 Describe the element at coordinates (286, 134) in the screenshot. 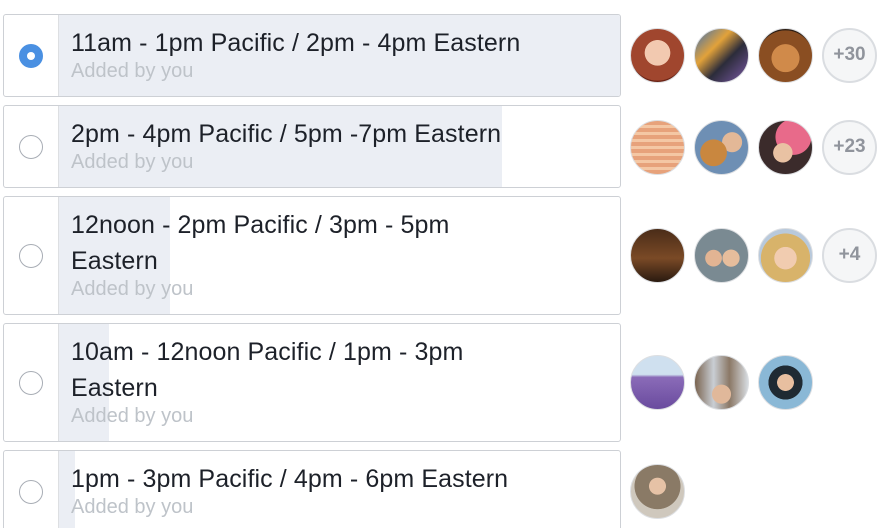

I see `option-label: 2pm - 4pm Pacific / 5pm -7pm Eastern` at that location.